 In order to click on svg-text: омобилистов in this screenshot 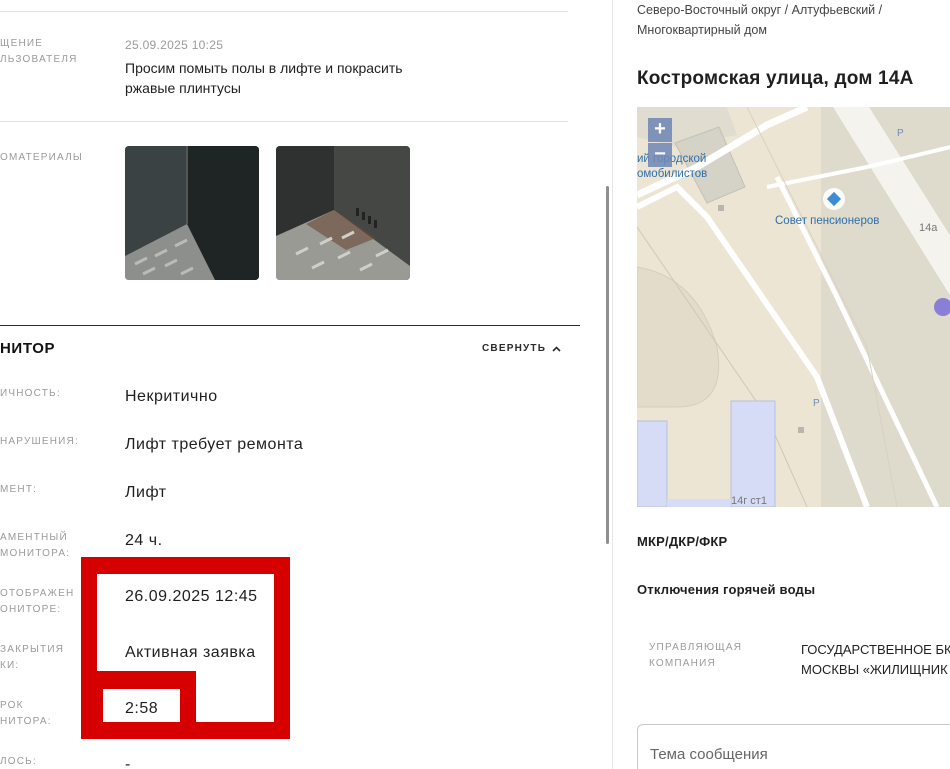, I will do `click(672, 174)`.